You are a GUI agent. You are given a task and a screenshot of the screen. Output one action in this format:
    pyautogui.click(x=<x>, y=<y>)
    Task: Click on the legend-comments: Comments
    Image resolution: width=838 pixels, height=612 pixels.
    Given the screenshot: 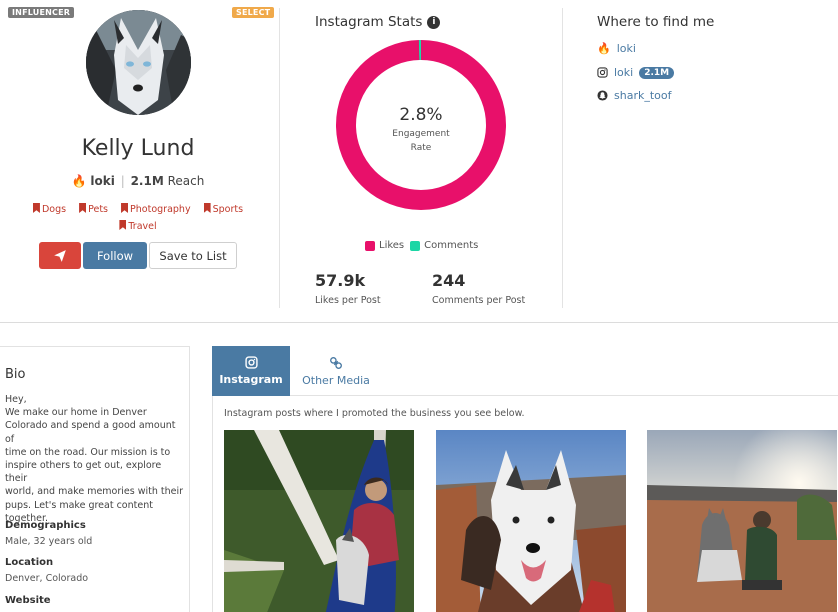 What is the action you would take?
    pyautogui.click(x=444, y=245)
    